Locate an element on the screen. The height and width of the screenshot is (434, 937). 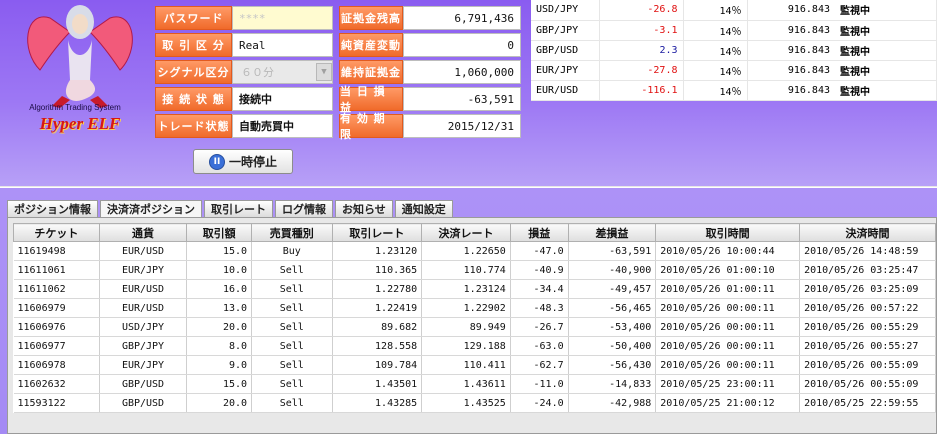
signal-type-row: シグナル区分 ６０分 ▼ is located at coordinates (244, 72).